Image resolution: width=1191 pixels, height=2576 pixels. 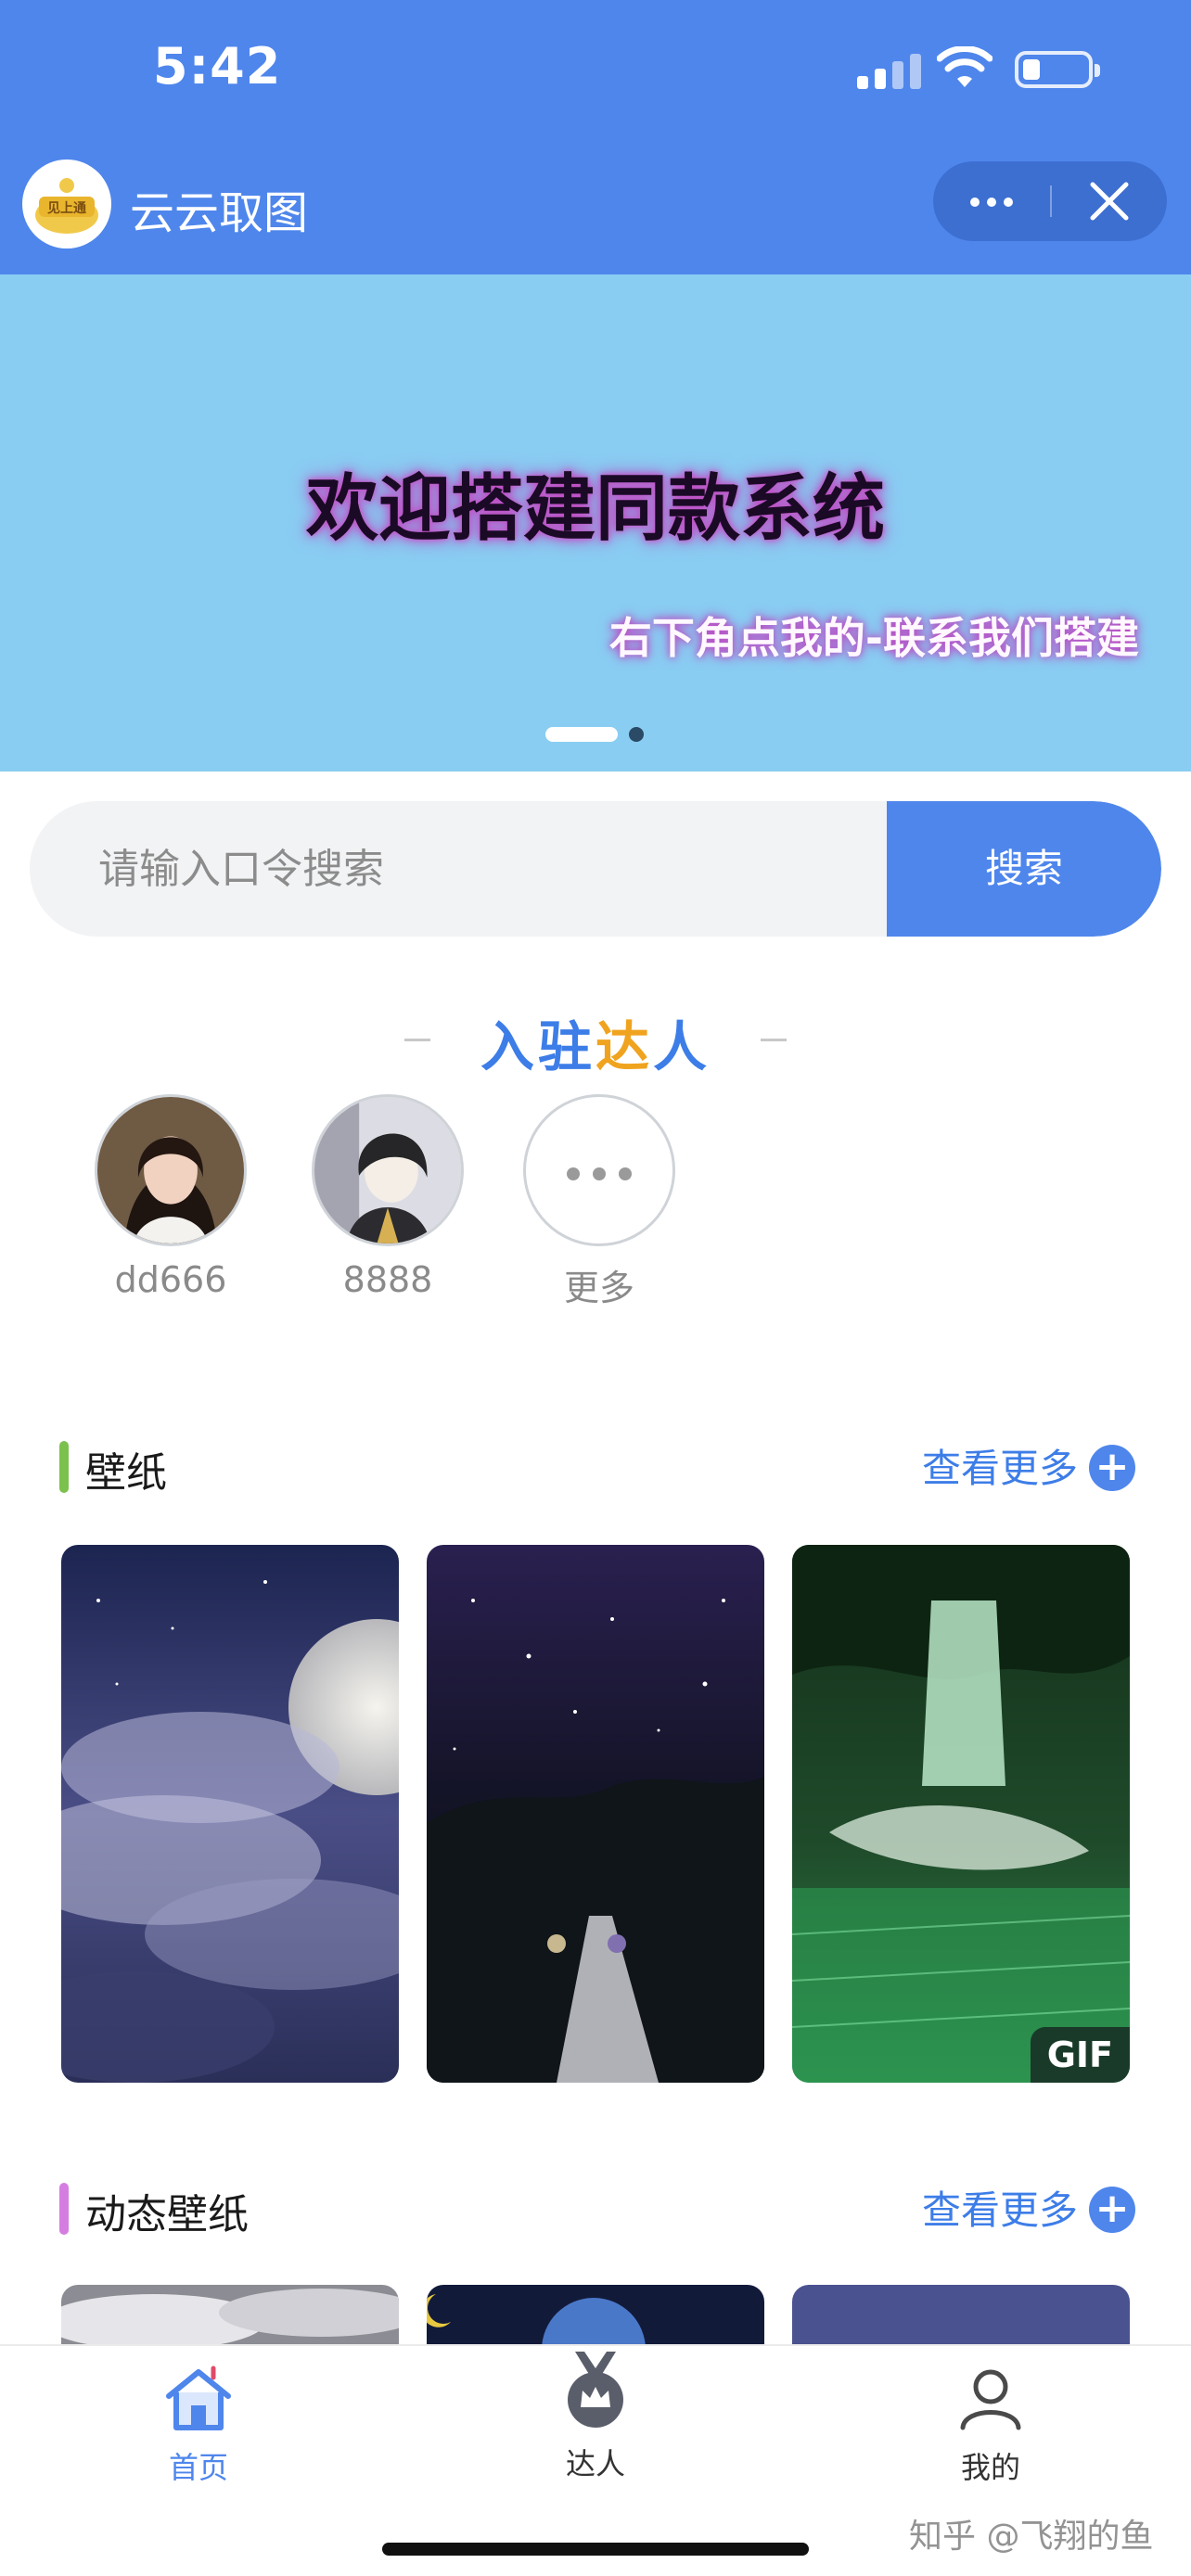 I want to click on more-experts-button: 更多, so click(x=599, y=1202).